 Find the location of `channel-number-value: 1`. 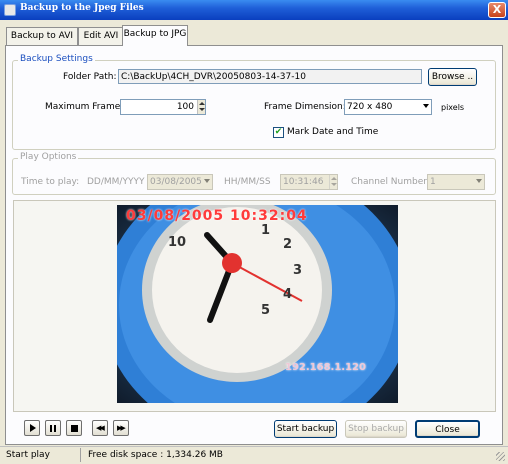

channel-number-value: 1 is located at coordinates (433, 182).